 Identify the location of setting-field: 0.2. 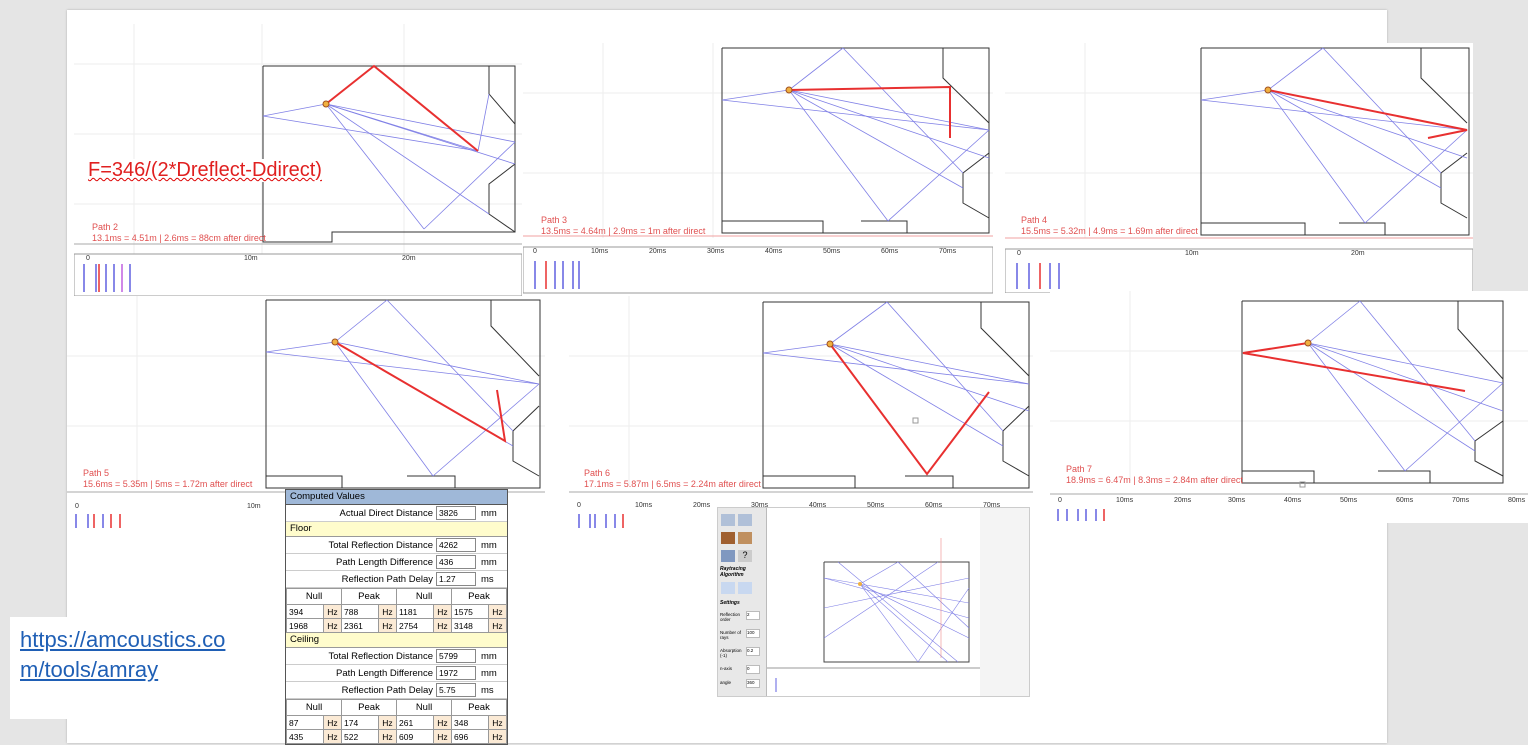
(753, 651).